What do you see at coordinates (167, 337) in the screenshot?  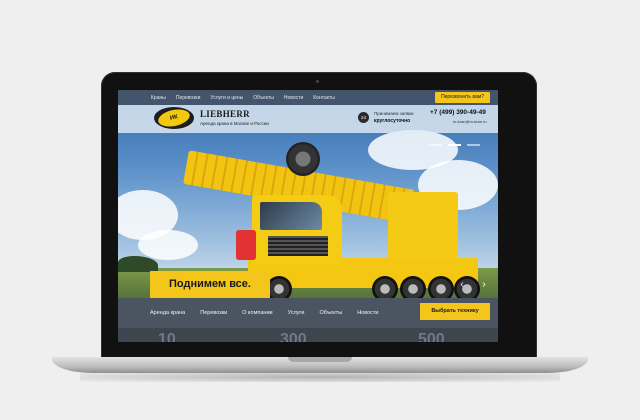 I see `stat-value: 10` at bounding box center [167, 337].